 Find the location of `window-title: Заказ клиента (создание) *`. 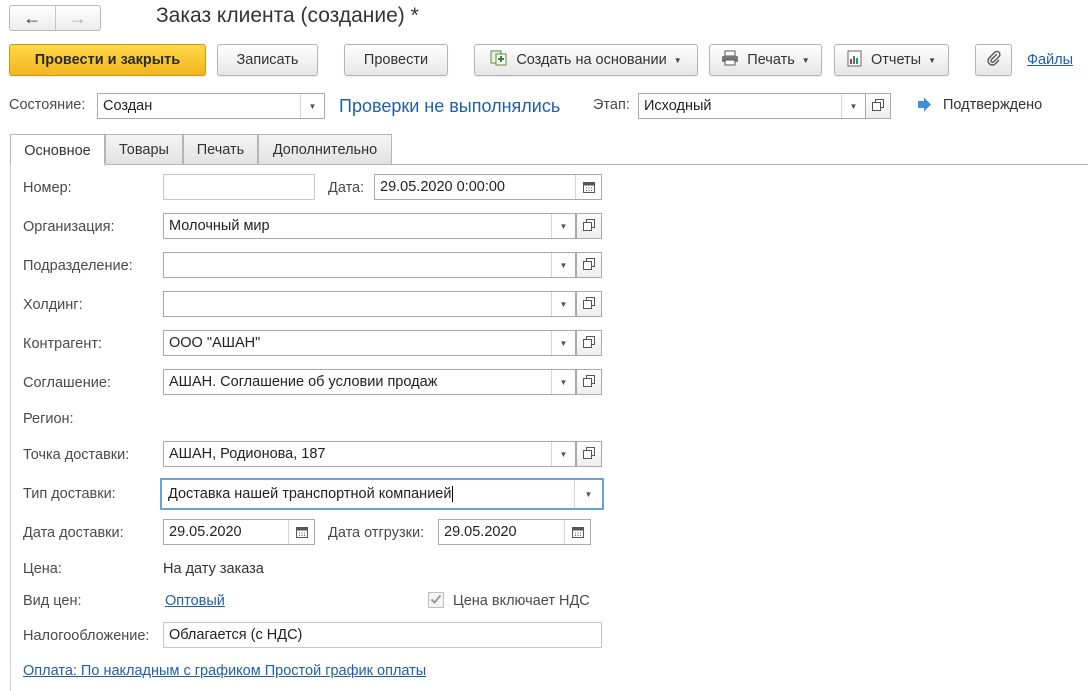

window-title: Заказ клиента (создание) * is located at coordinates (287, 15).